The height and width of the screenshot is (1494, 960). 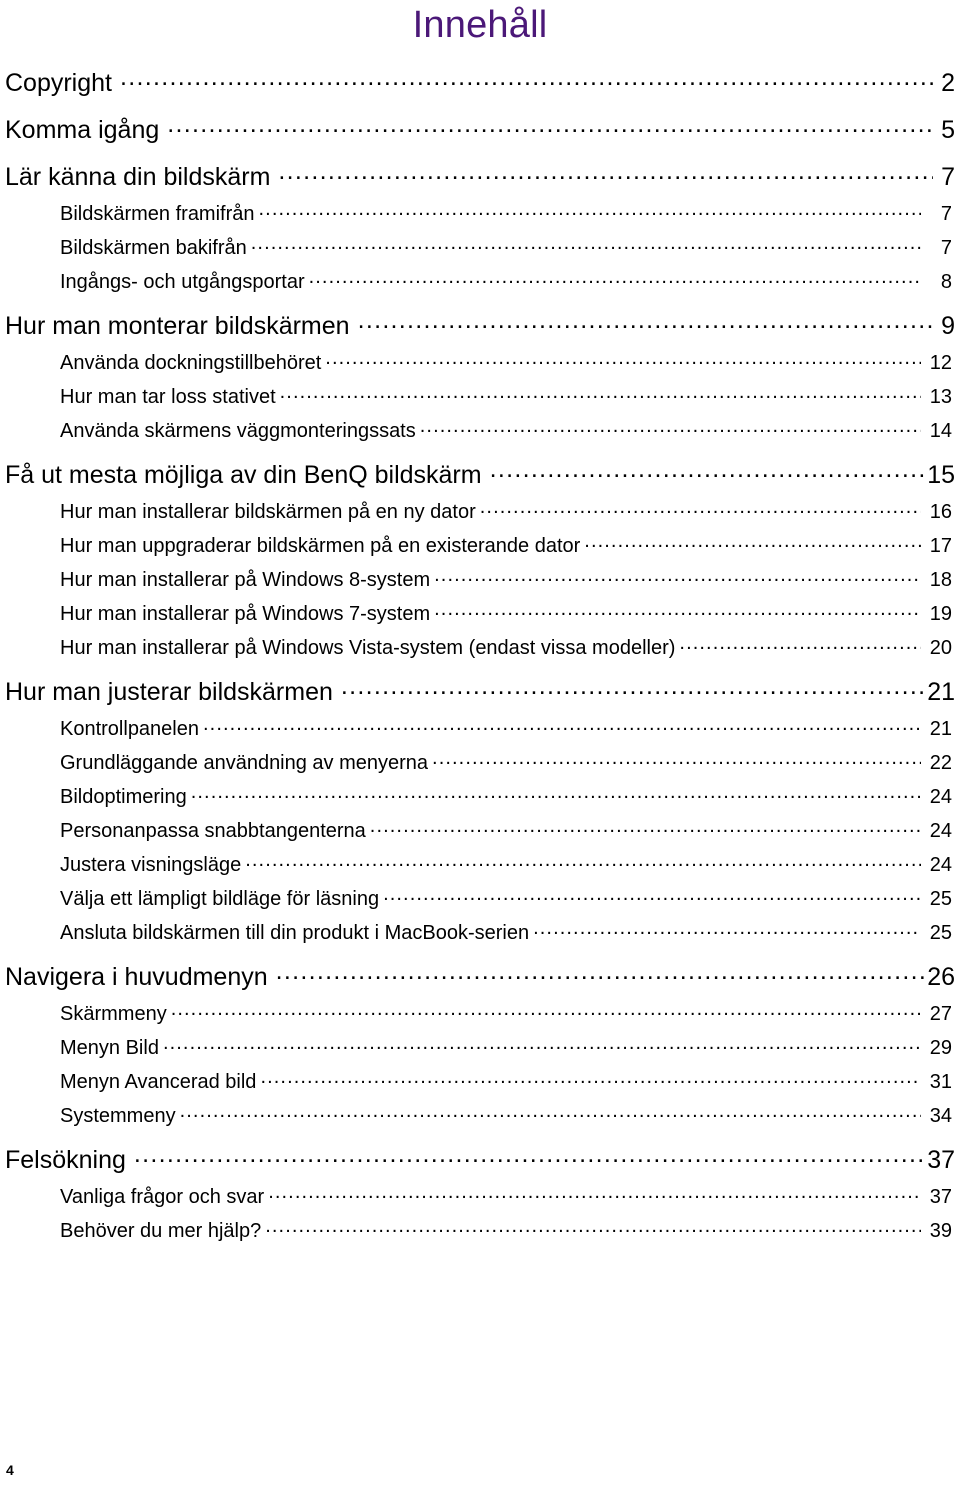 What do you see at coordinates (191, 363) in the screenshot?
I see `toc-entry-label: Använda dockningstillbehöret` at bounding box center [191, 363].